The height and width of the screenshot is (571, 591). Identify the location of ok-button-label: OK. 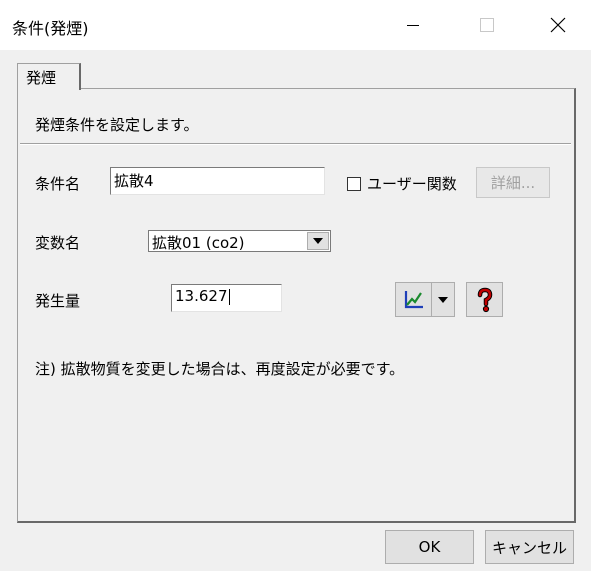
(429, 547).